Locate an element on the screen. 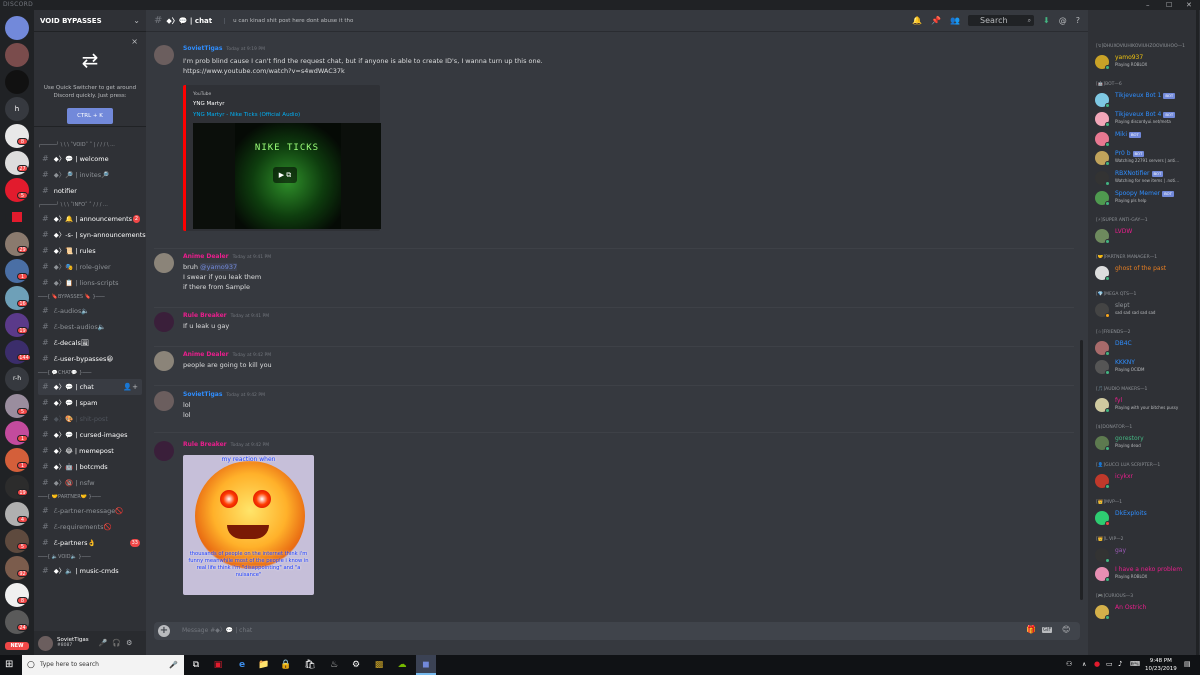 Image resolution: width=1200 pixels, height=675 pixels. member-item: icykxr is located at coordinates (1146, 481).